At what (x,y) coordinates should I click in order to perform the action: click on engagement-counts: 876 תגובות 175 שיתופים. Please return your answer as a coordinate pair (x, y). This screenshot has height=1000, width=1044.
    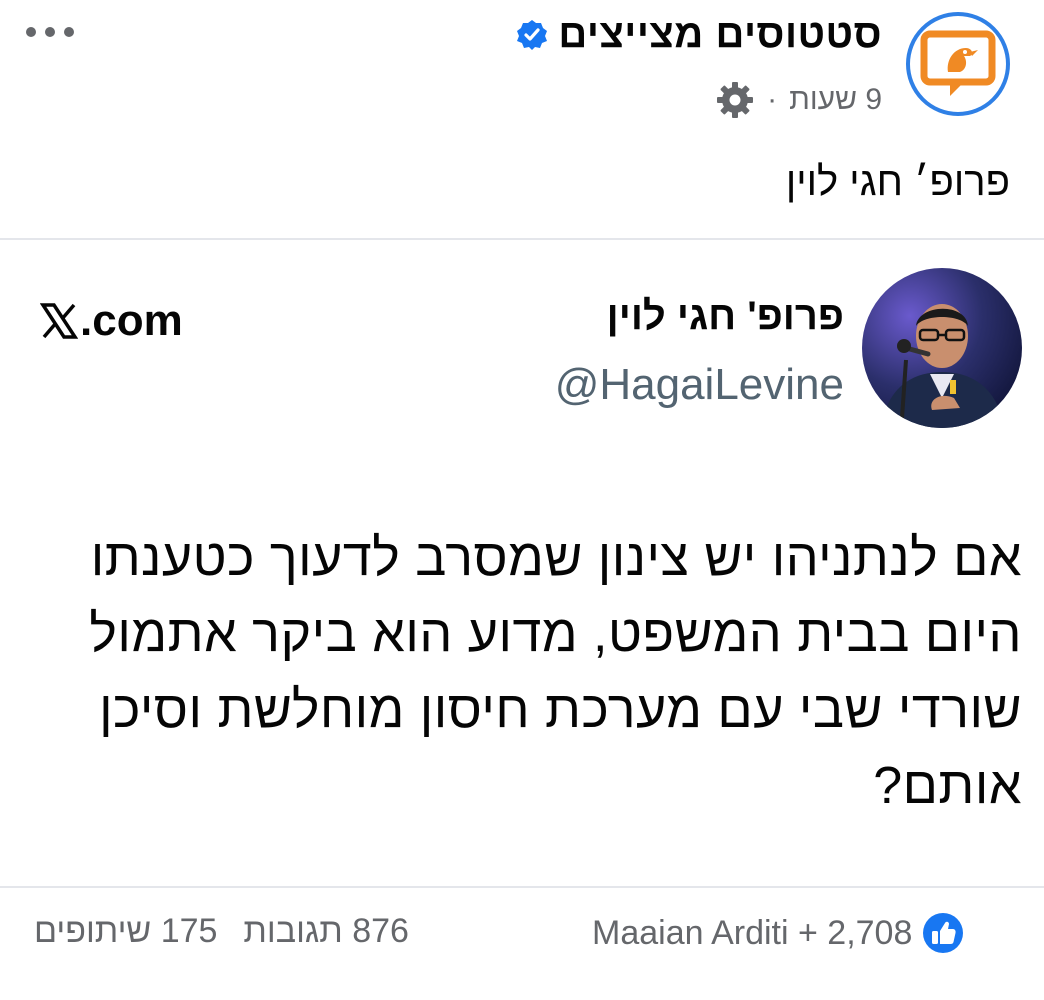
    Looking at the image, I should click on (221, 931).